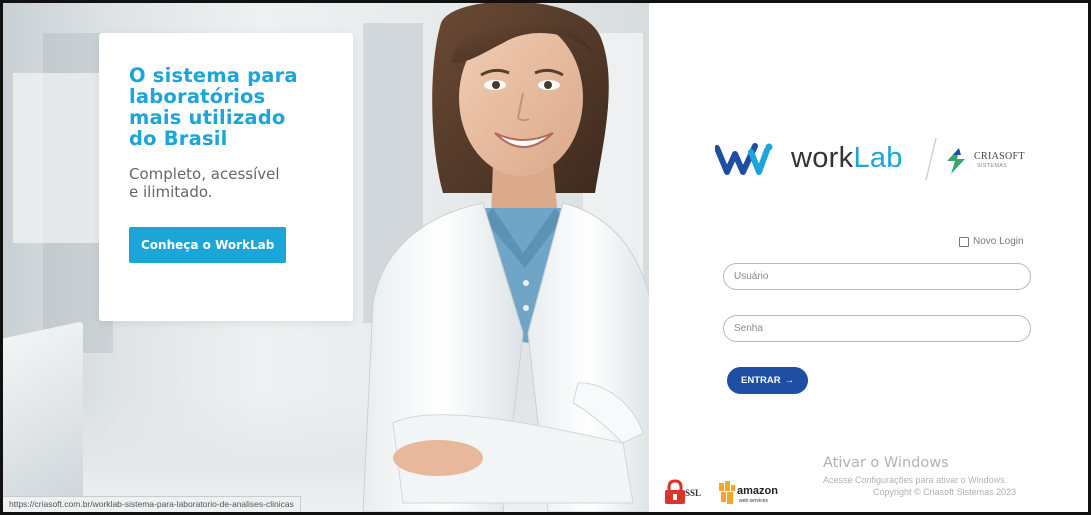 The image size is (1091, 515). I want to click on promo-subtitle: Completo, acessível e ilimitado., so click(204, 183).